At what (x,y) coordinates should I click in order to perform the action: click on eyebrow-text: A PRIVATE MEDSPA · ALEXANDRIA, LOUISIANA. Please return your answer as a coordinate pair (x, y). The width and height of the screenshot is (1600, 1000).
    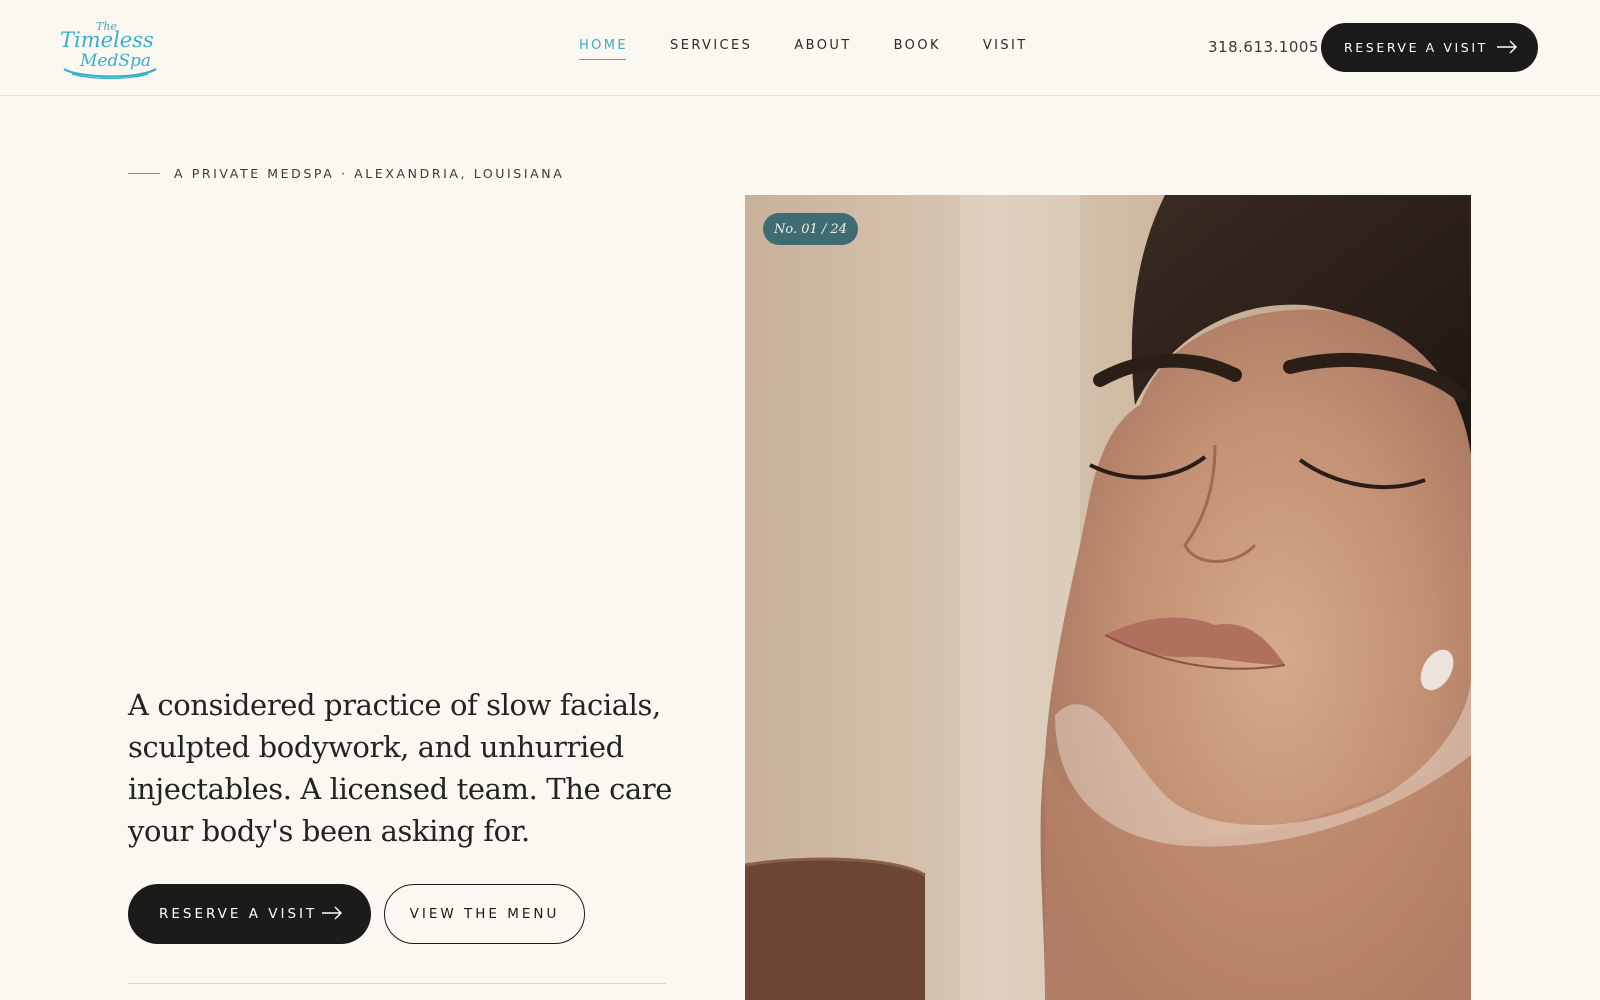
    Looking at the image, I should click on (369, 173).